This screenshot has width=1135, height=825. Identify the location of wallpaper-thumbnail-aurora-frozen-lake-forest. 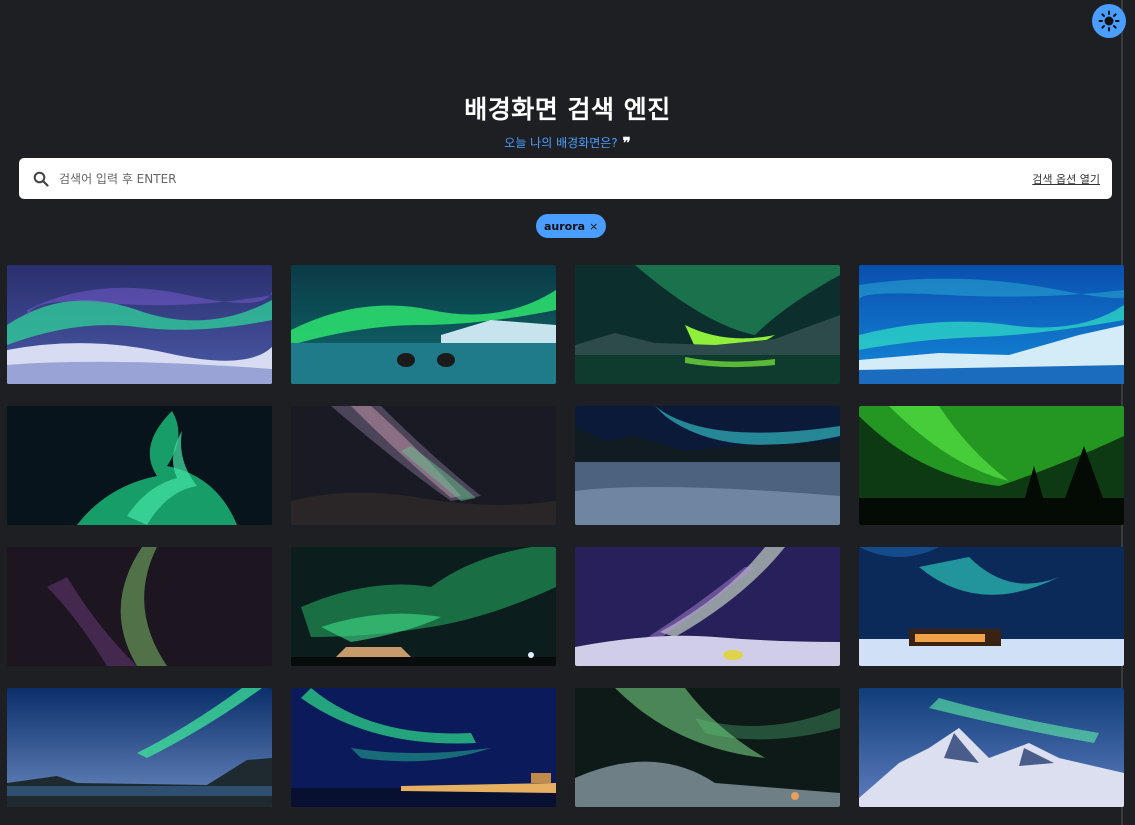
(707, 465).